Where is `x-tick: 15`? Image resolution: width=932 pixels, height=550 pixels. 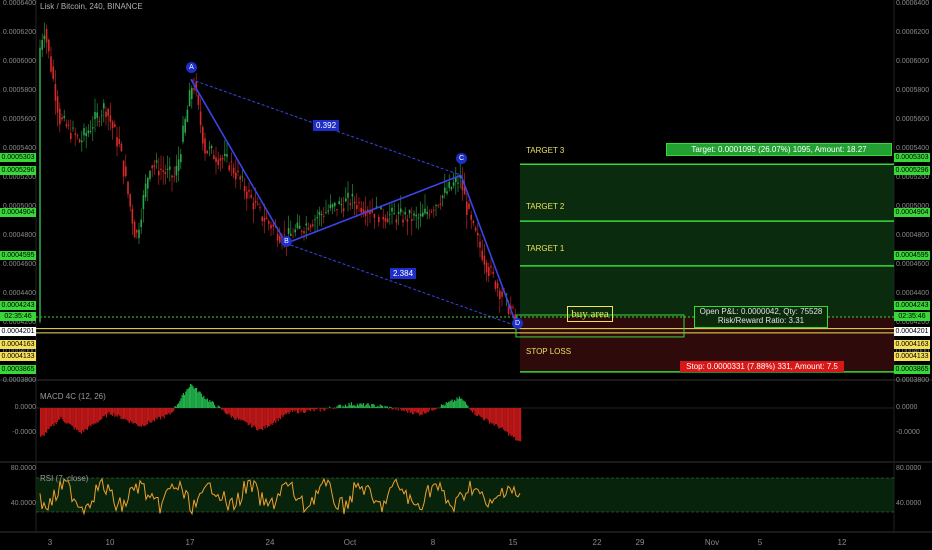
x-tick: 15 is located at coordinates (513, 542).